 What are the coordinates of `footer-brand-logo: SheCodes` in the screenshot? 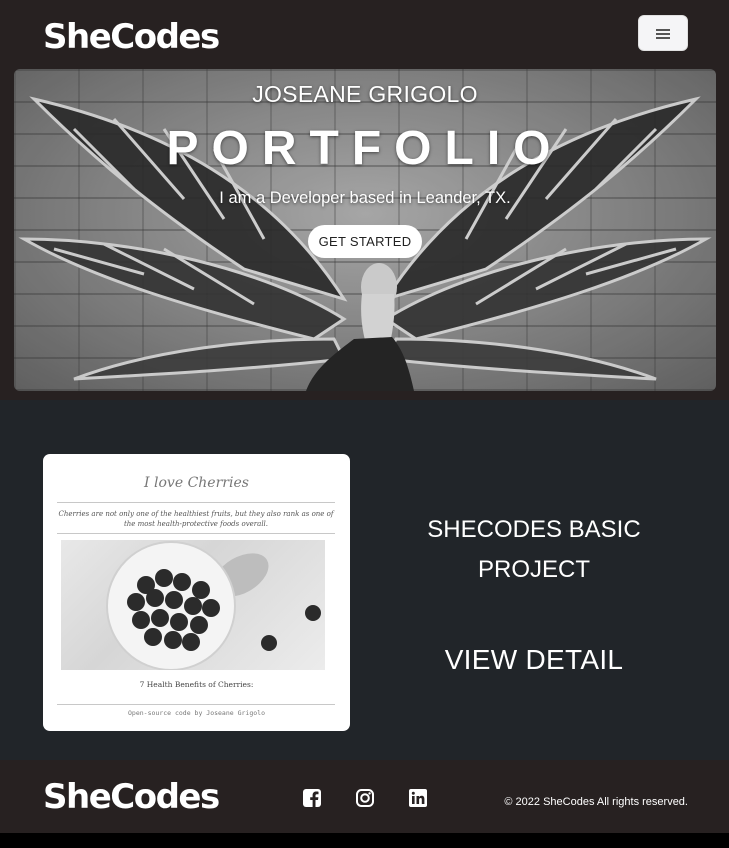 It's located at (131, 797).